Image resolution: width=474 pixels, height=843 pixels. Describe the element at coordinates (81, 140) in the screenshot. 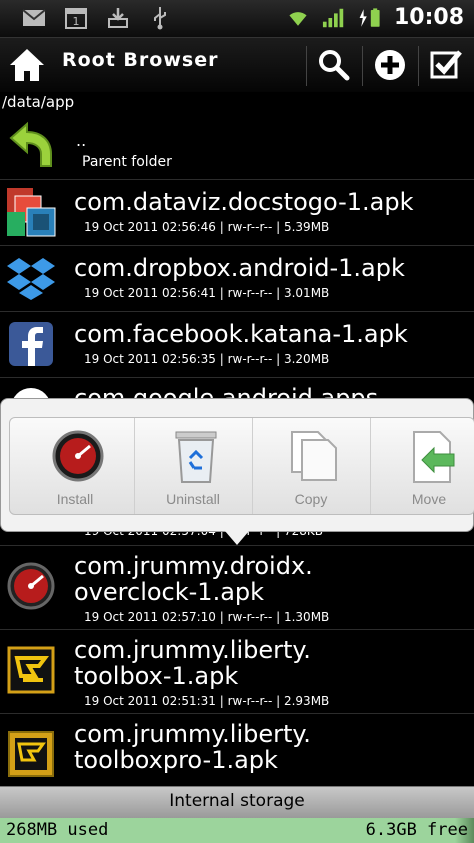

I see `parent-dots: ..` at that location.